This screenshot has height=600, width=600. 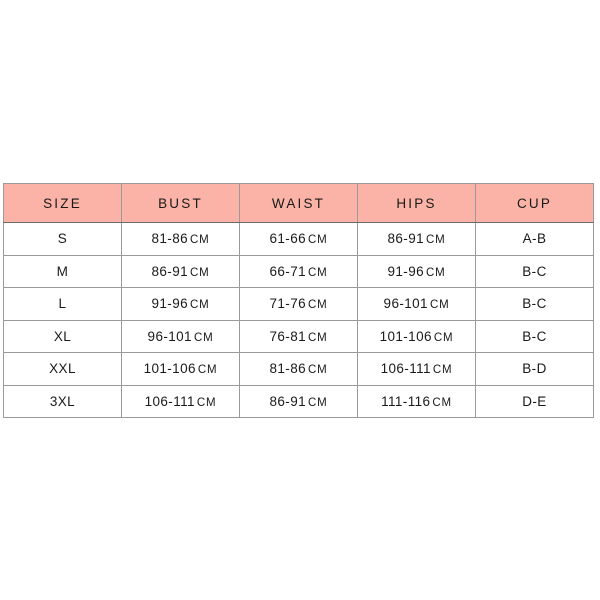 I want to click on column-header-hips: HIPS, so click(x=416, y=203).